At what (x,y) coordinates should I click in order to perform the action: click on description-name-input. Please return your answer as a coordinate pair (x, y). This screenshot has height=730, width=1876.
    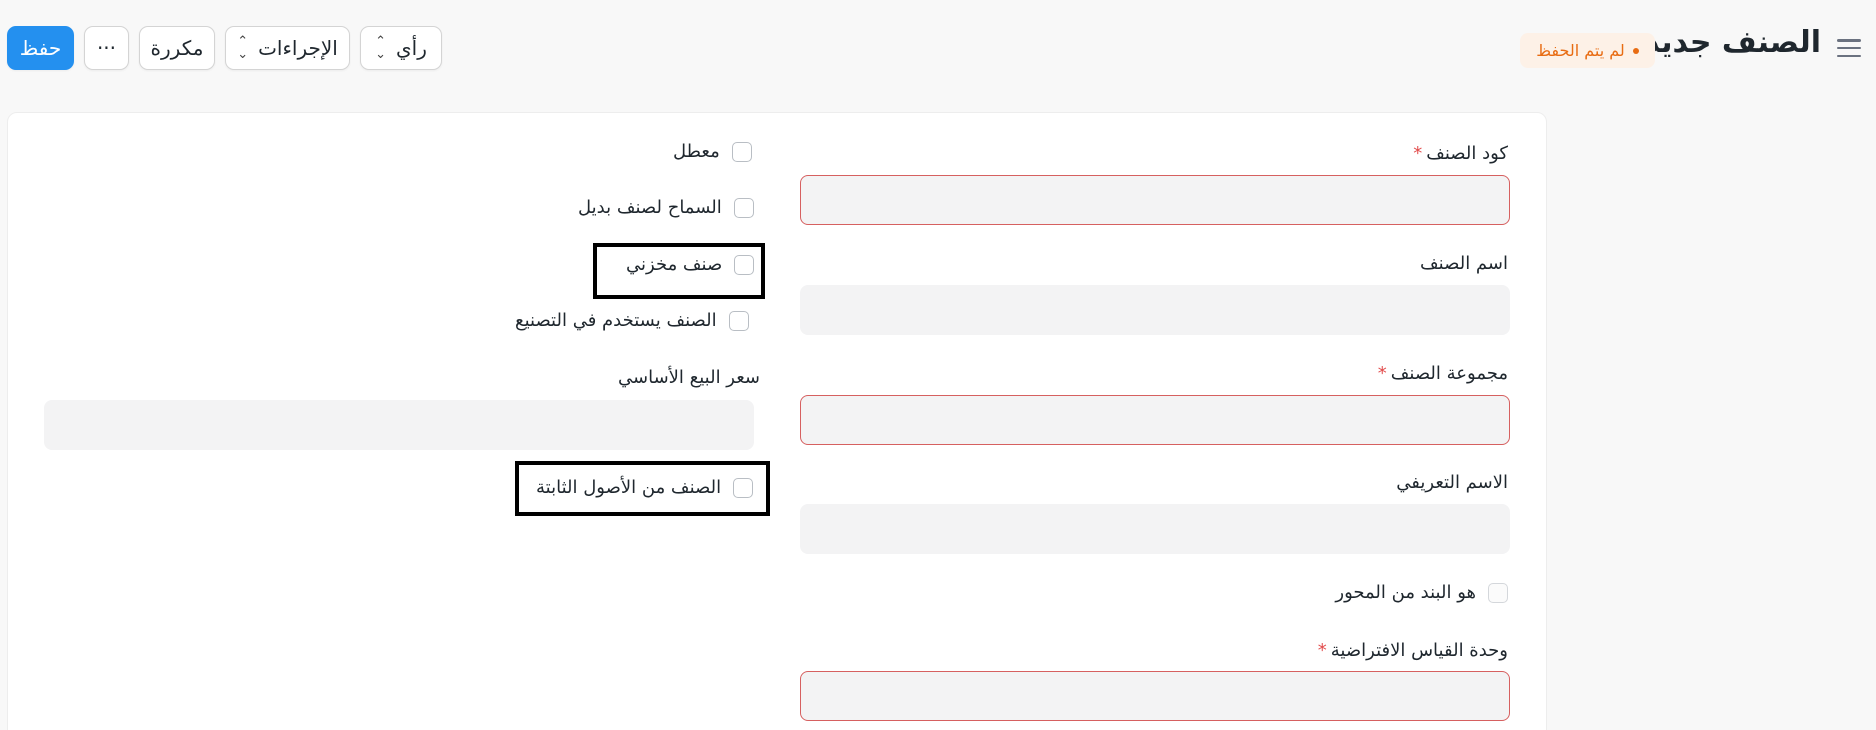
    Looking at the image, I should click on (1155, 529).